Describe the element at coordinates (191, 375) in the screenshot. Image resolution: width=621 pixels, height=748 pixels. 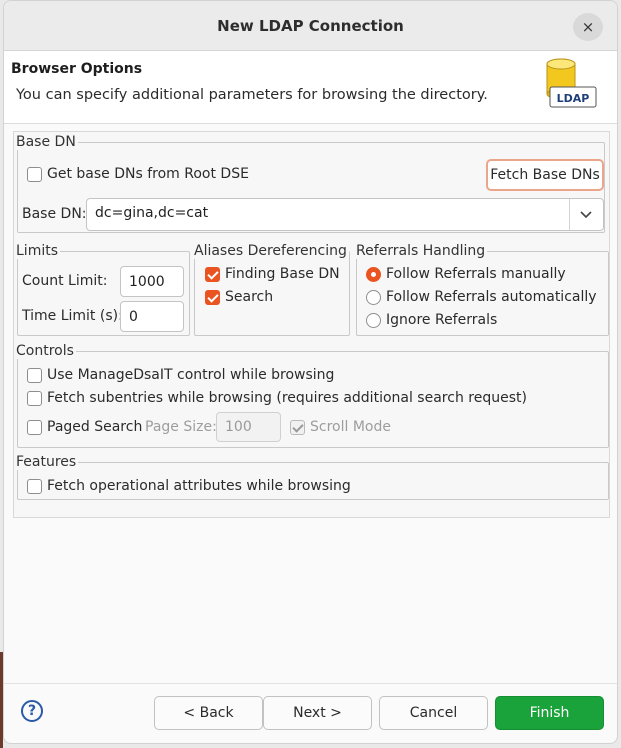
I see `manage-dsait-label: Use ManageDsaIT control while browsing` at that location.